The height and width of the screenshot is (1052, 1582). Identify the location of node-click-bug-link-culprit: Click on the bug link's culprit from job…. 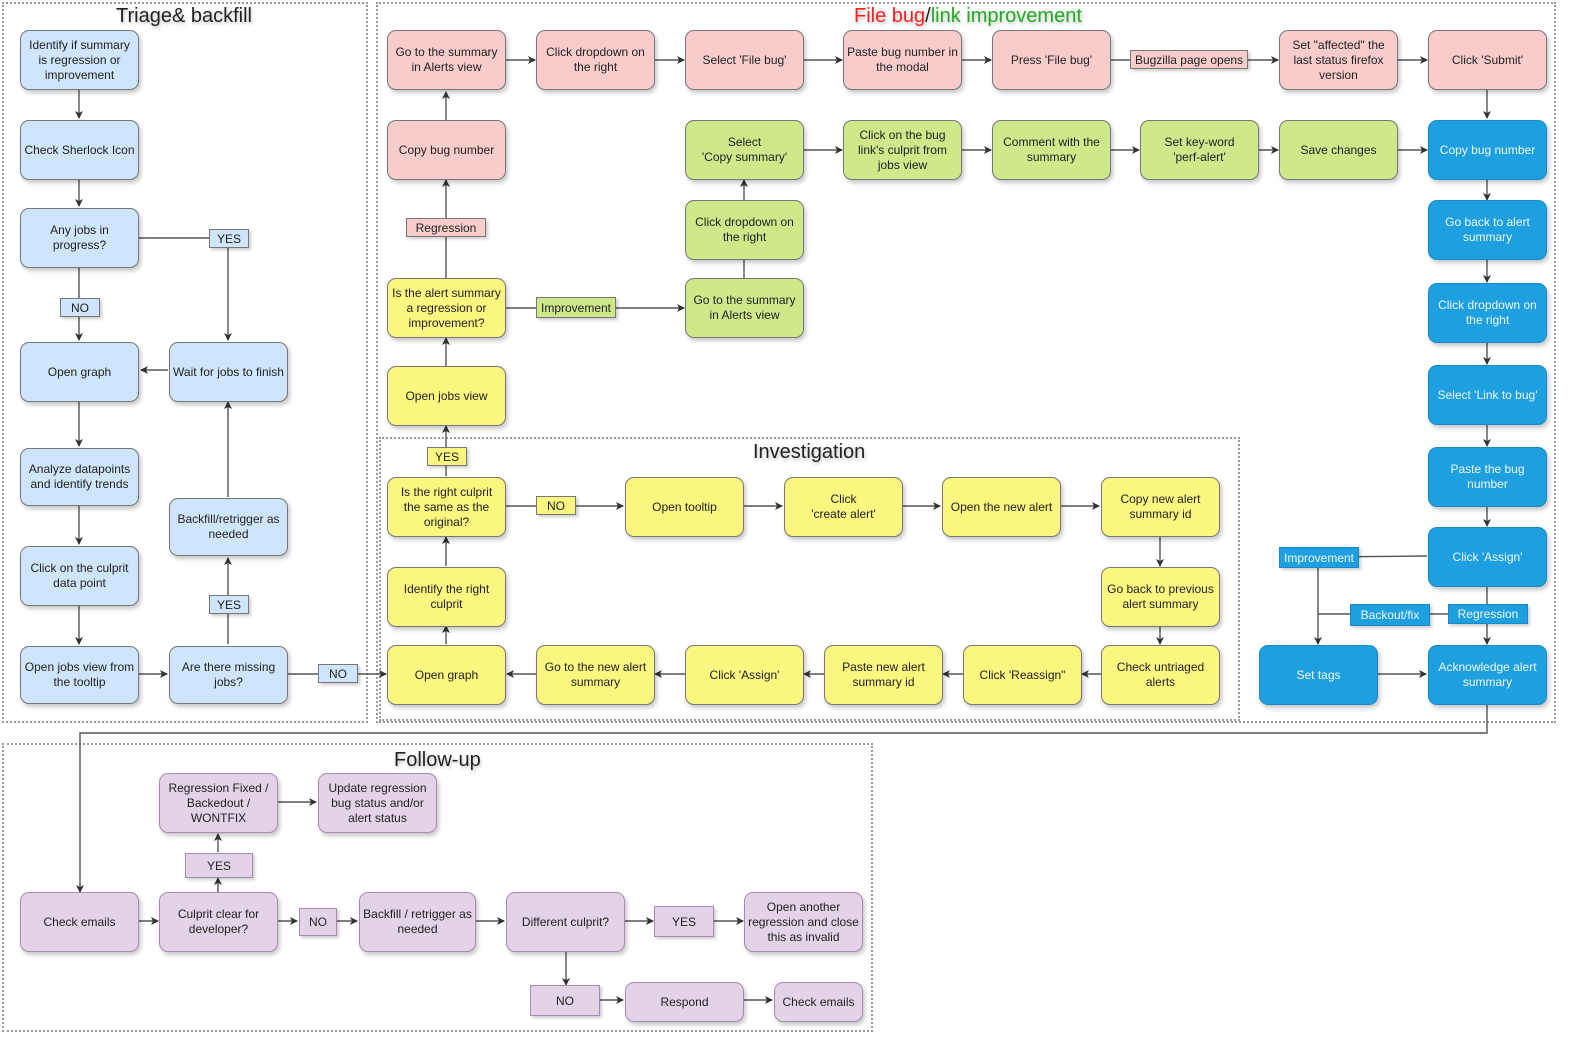
(902, 150).